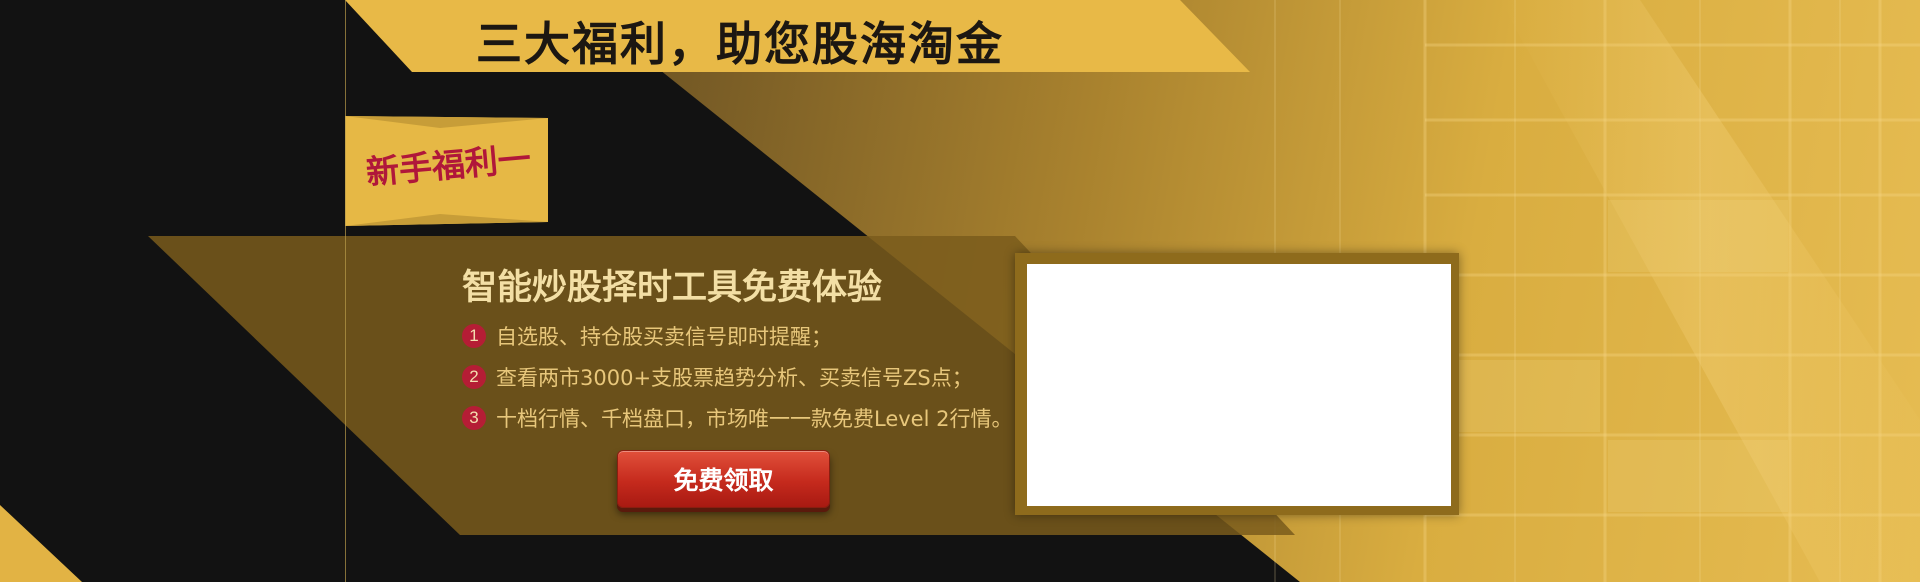  Describe the element at coordinates (474, 336) in the screenshot. I see `number-badge: 1` at that location.